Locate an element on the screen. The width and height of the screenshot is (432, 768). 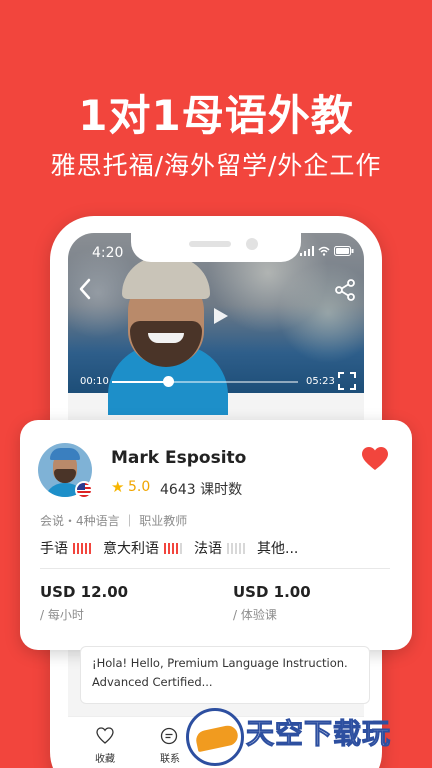
front-camera is located at coordinates (252, 244).